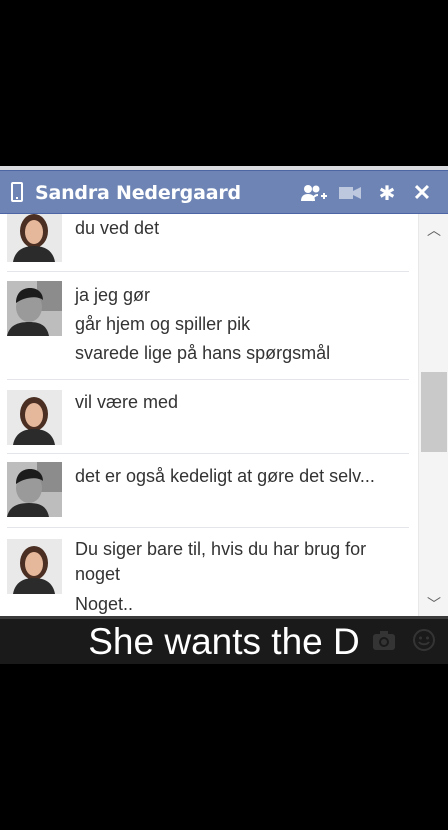  Describe the element at coordinates (350, 193) in the screenshot. I see `video-icon` at that location.